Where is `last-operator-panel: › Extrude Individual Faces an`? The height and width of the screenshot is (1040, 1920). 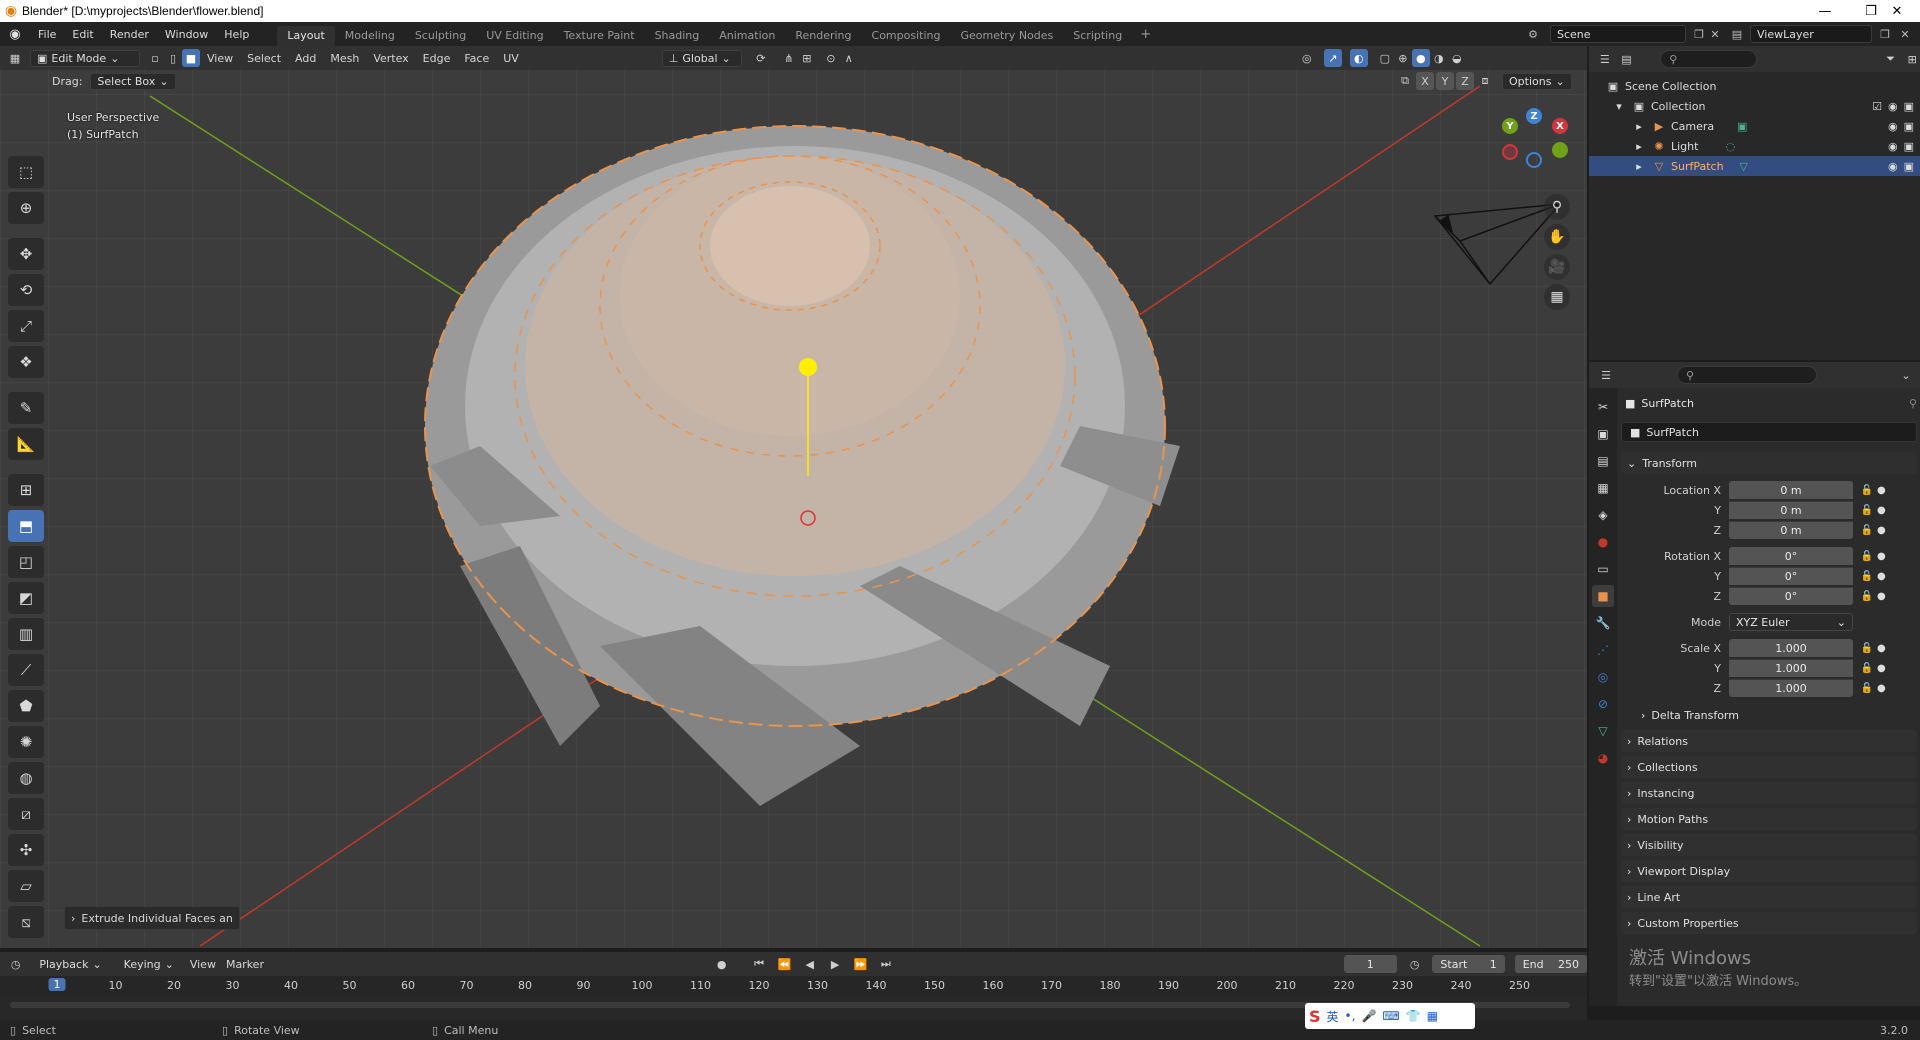
last-operator-panel: › Extrude Individual Faces an is located at coordinates (152, 918).